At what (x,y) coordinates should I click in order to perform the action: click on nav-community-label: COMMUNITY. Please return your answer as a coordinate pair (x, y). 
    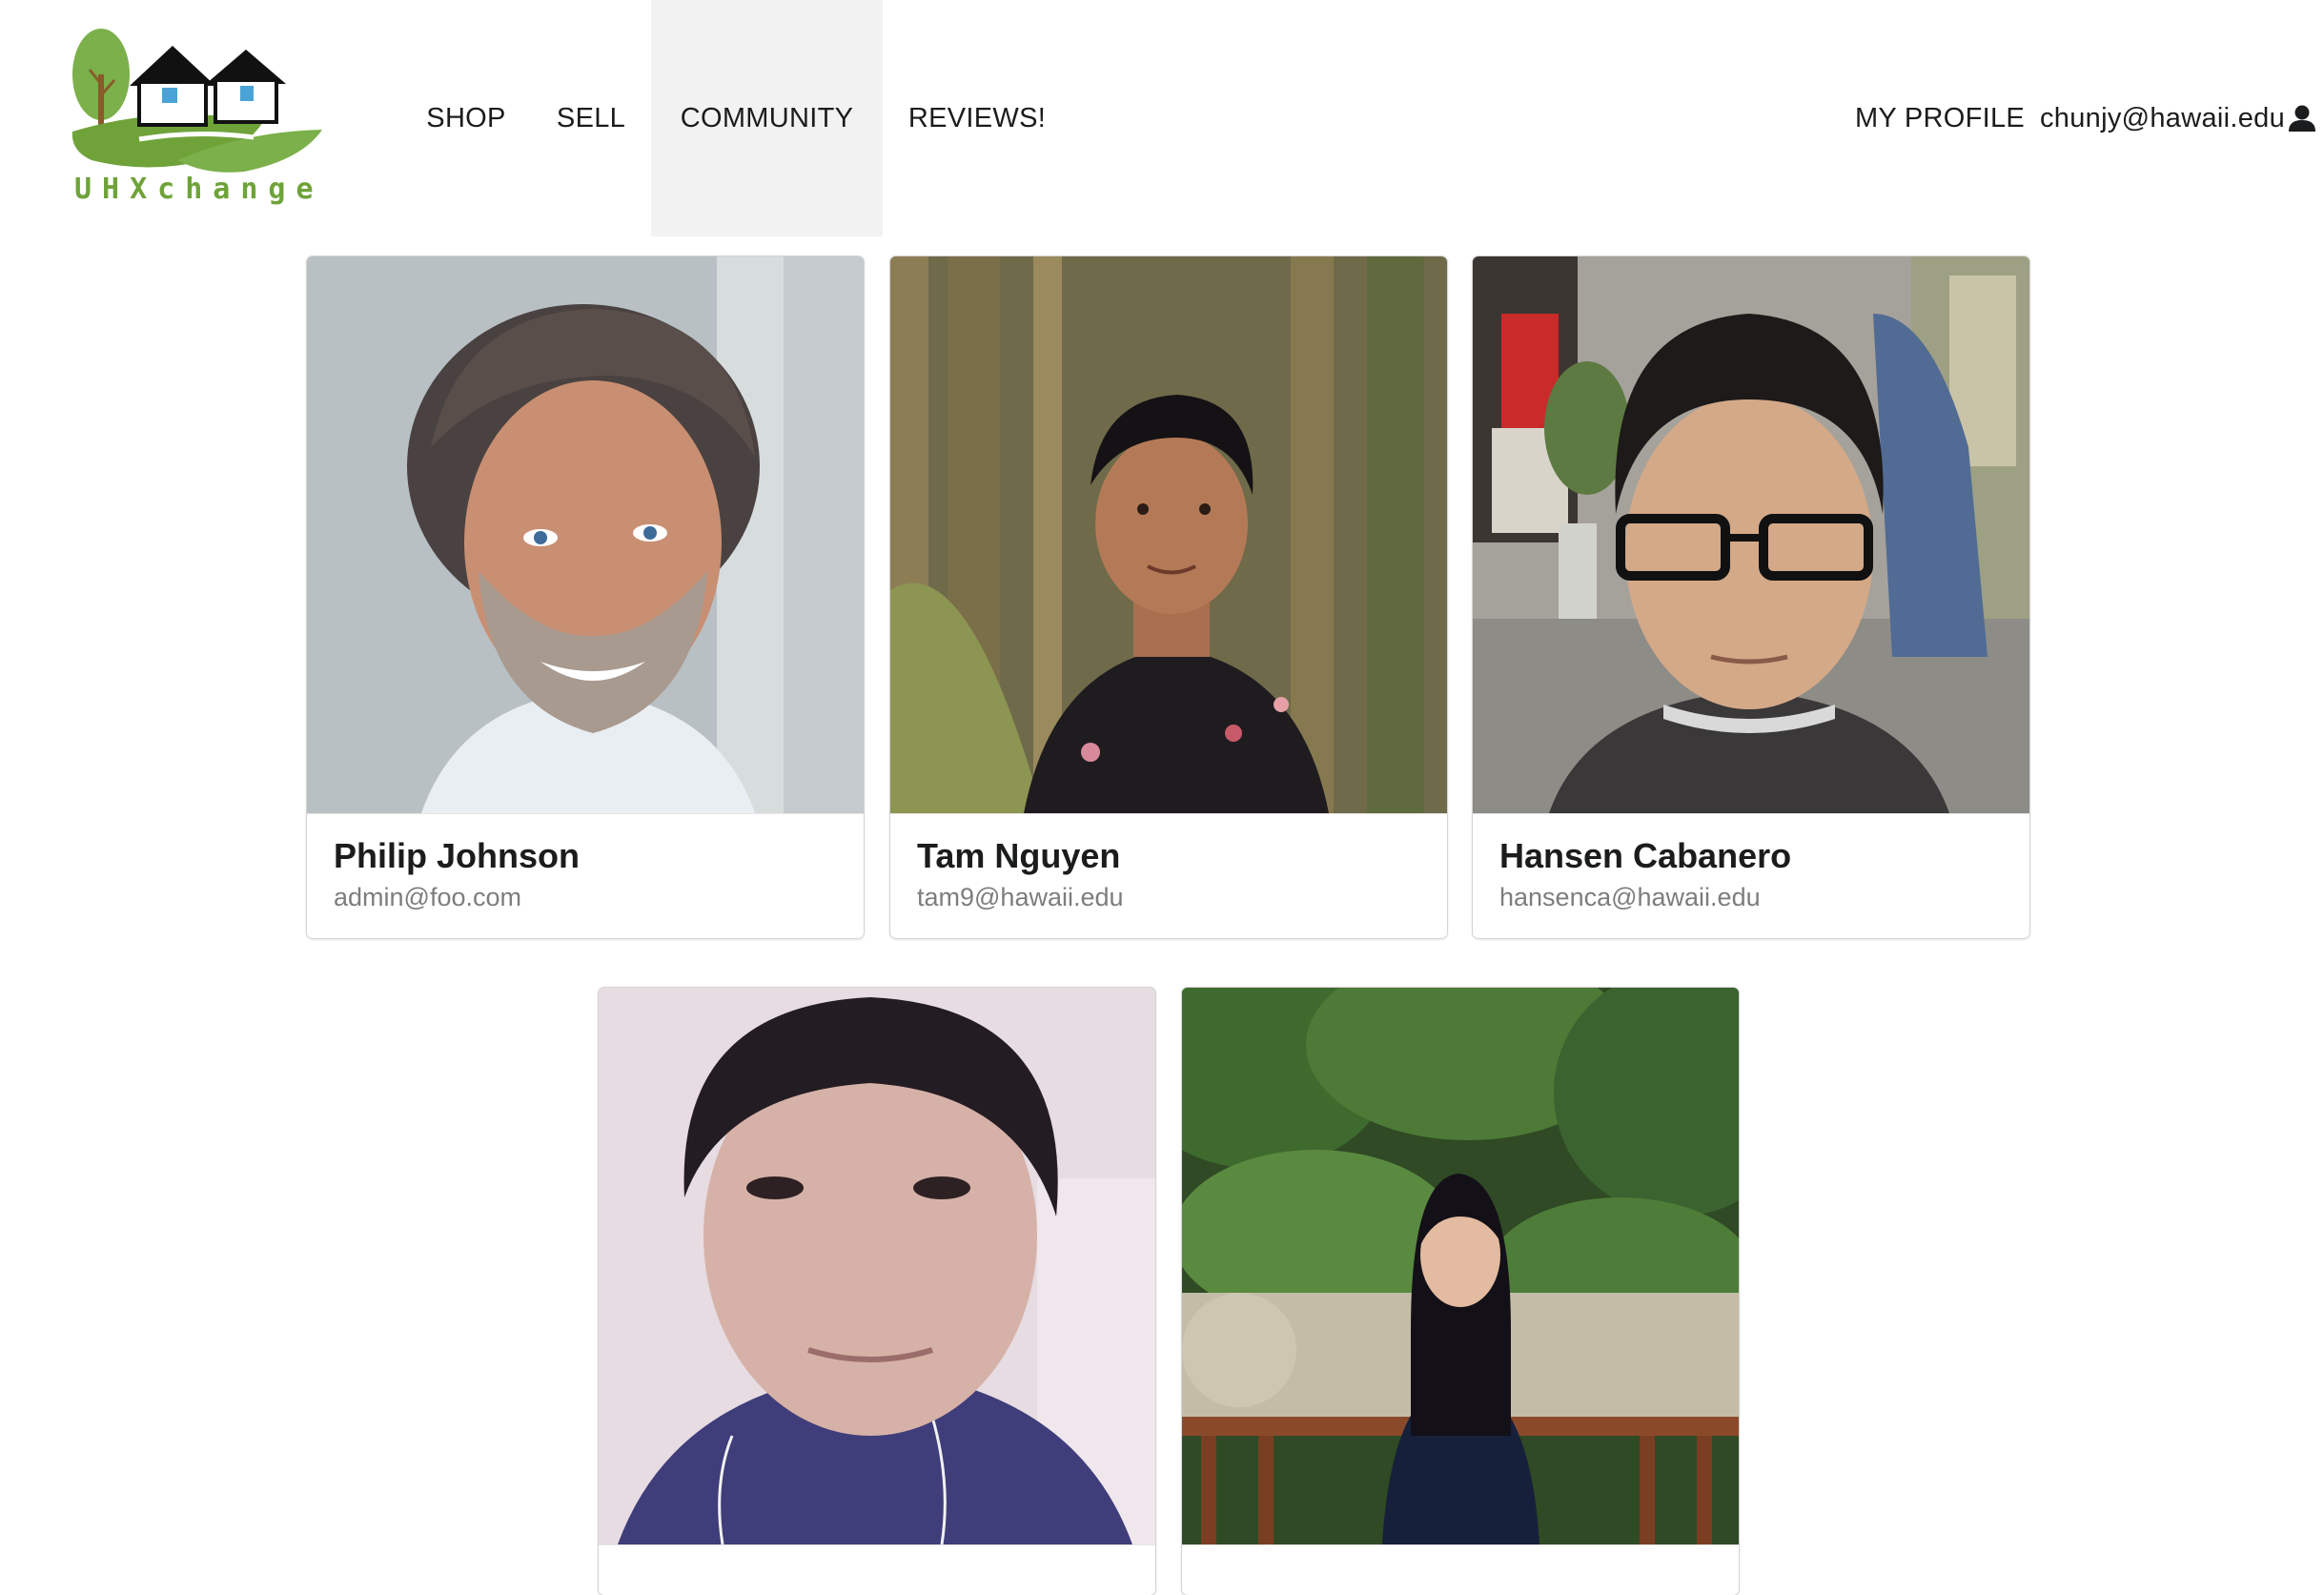
    Looking at the image, I should click on (767, 118).